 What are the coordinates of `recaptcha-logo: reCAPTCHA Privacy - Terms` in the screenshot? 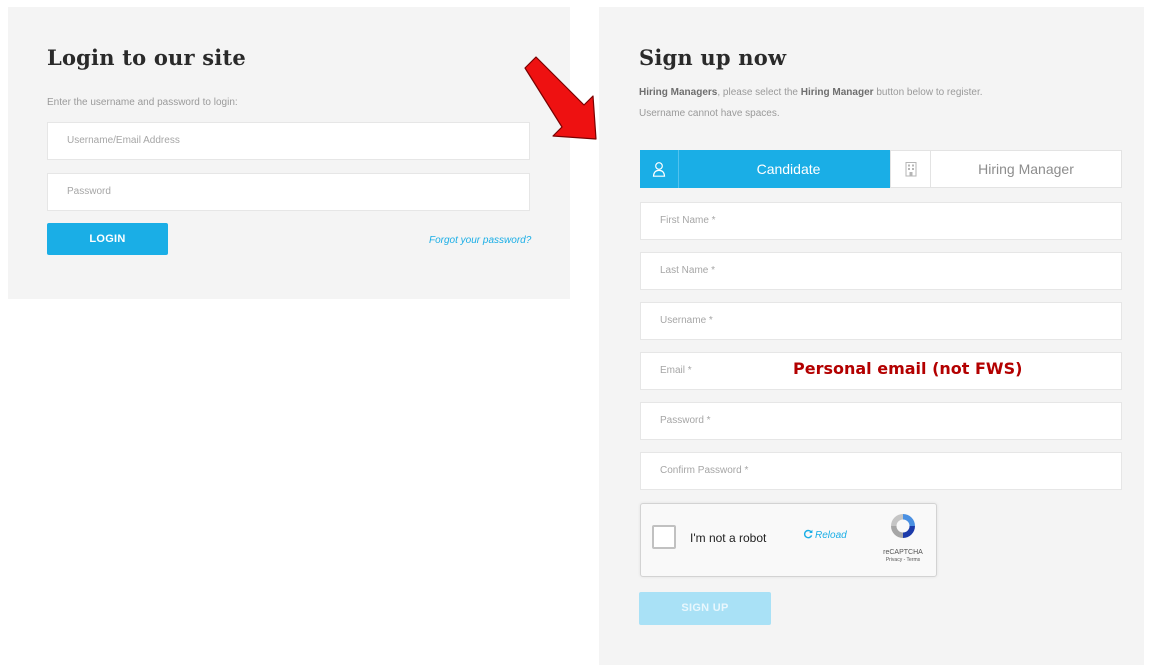 It's located at (903, 537).